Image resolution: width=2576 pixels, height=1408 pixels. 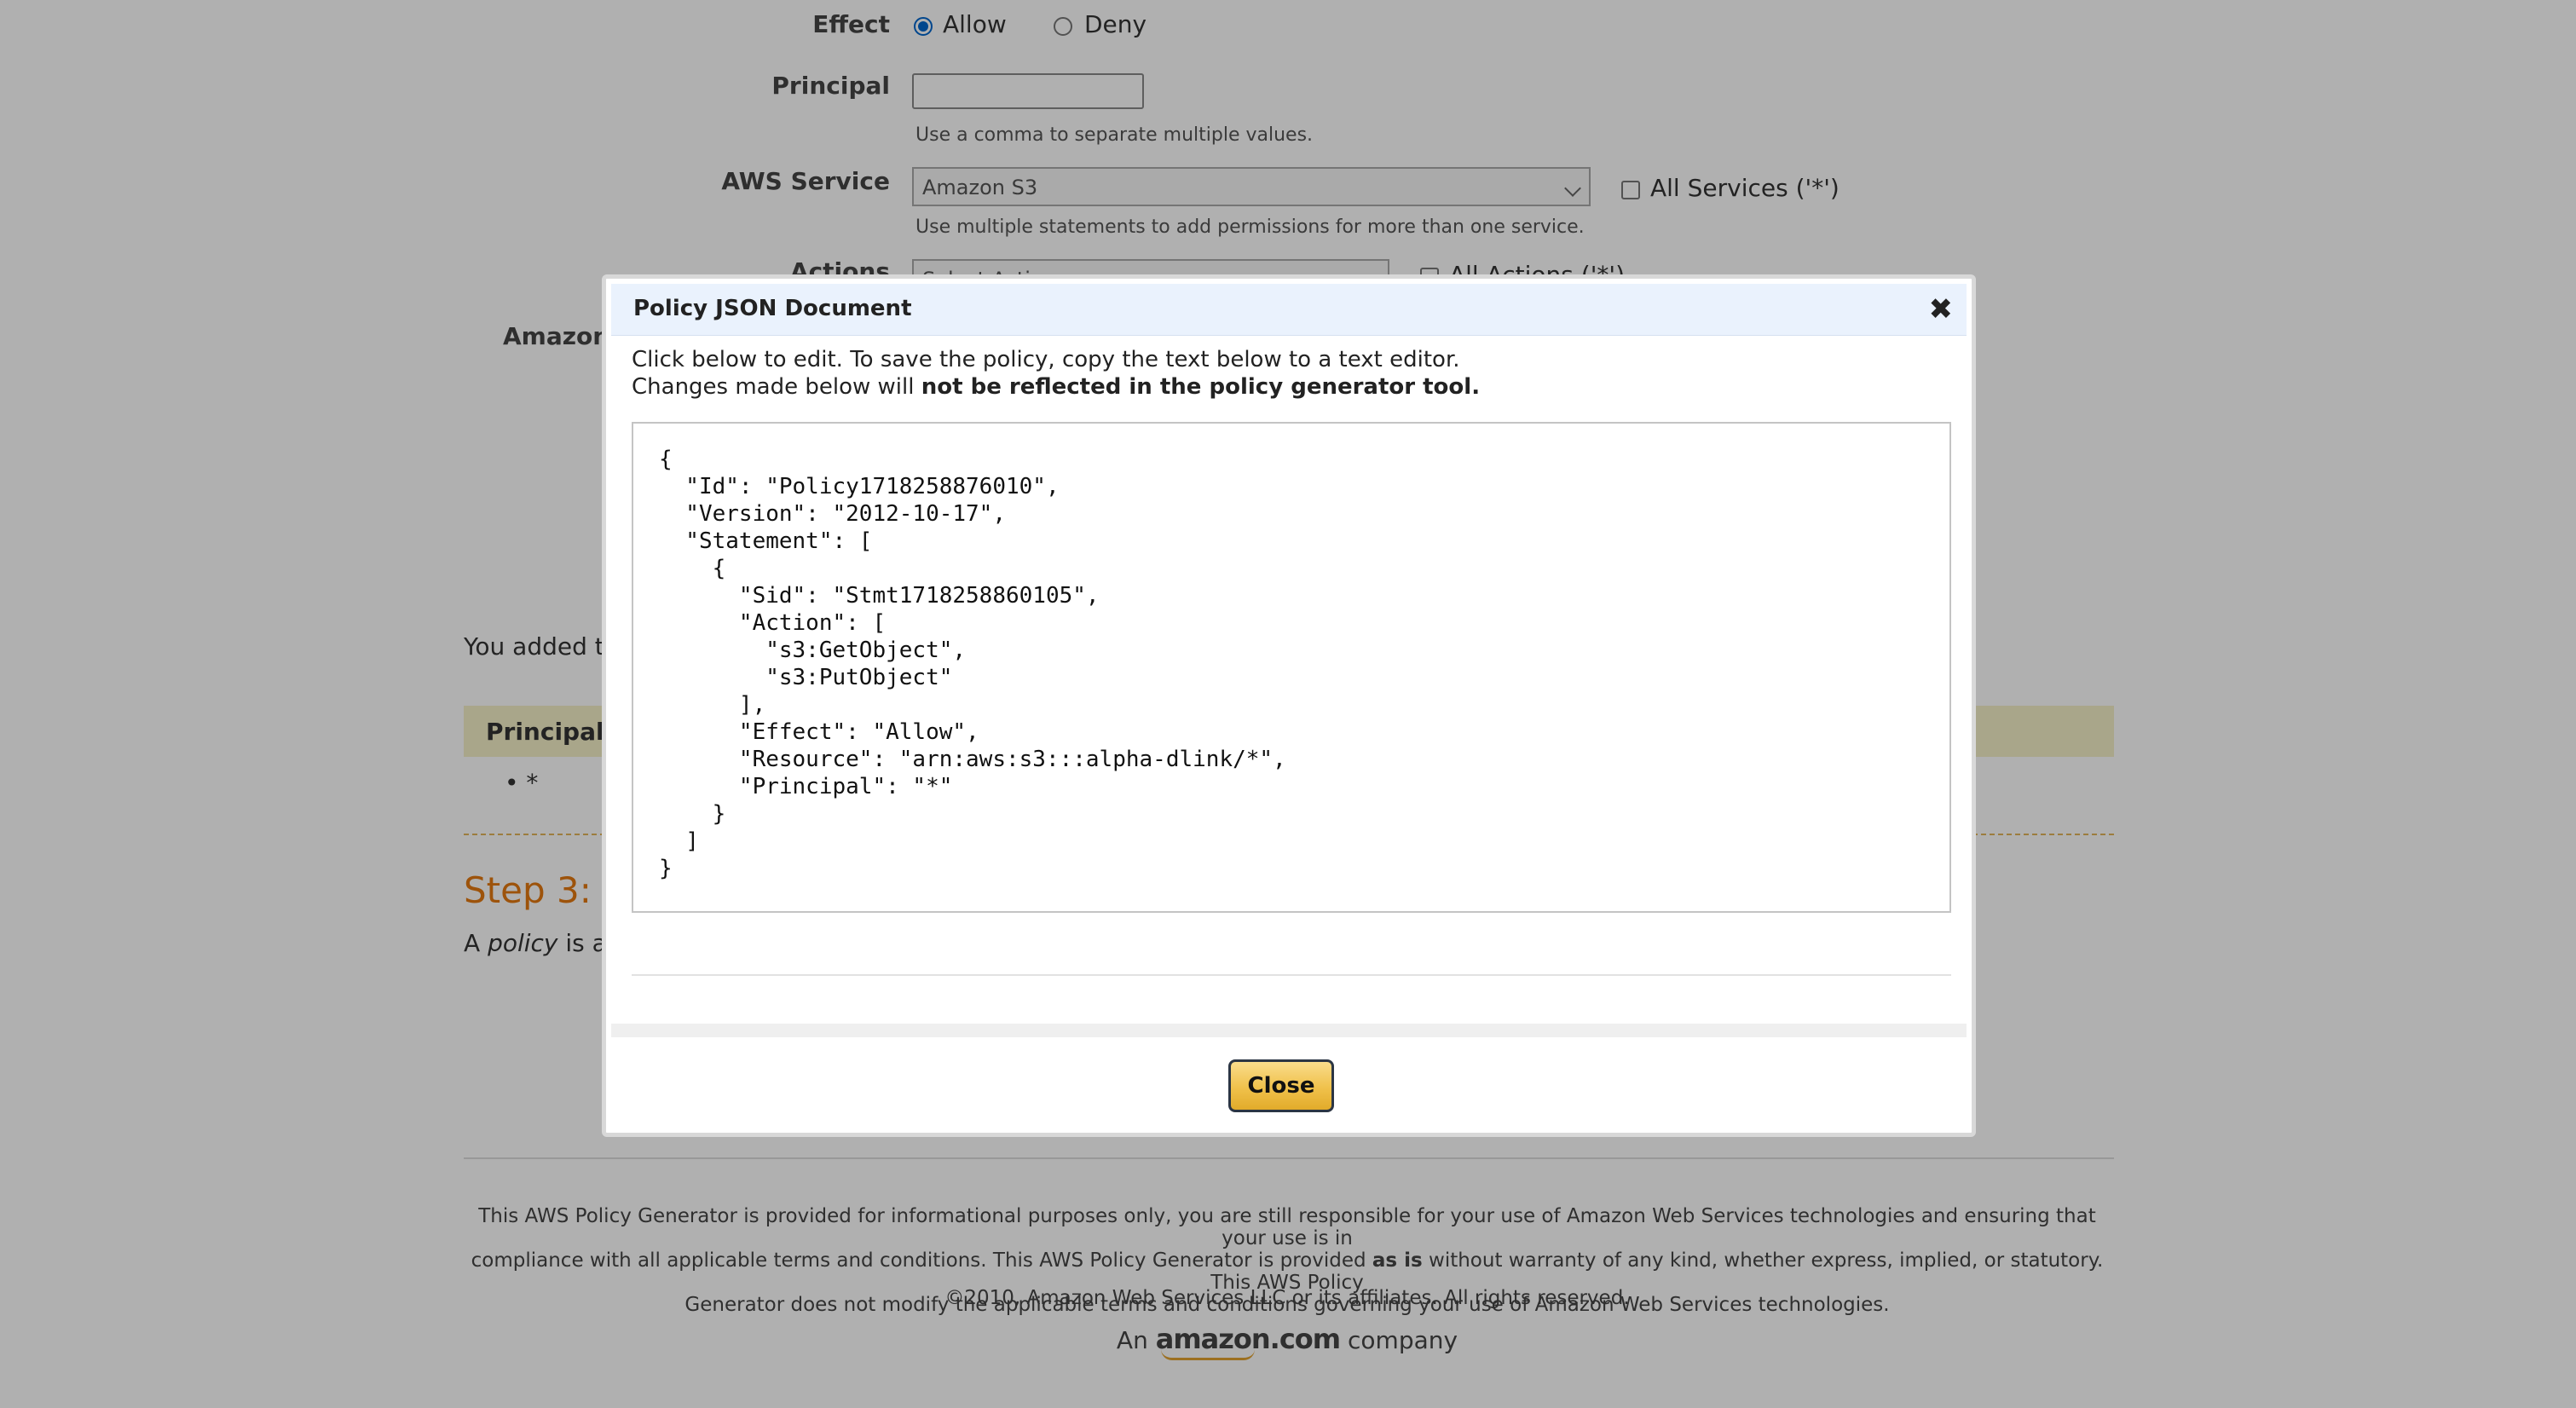 What do you see at coordinates (1291, 975) in the screenshot?
I see `modal-separator` at bounding box center [1291, 975].